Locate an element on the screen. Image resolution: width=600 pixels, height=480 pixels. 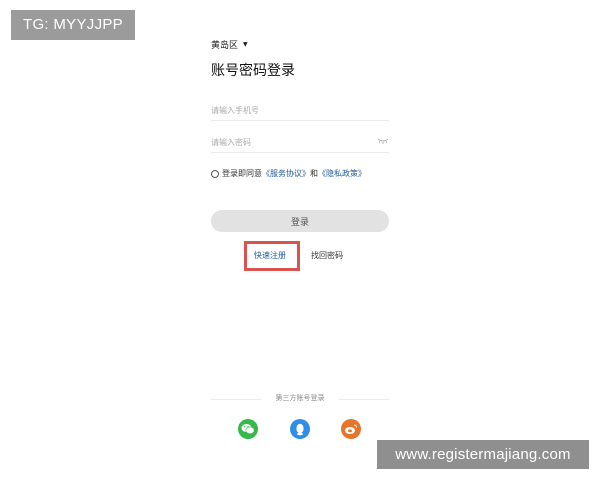
region-label: 黄岛区 is located at coordinates (225, 46).